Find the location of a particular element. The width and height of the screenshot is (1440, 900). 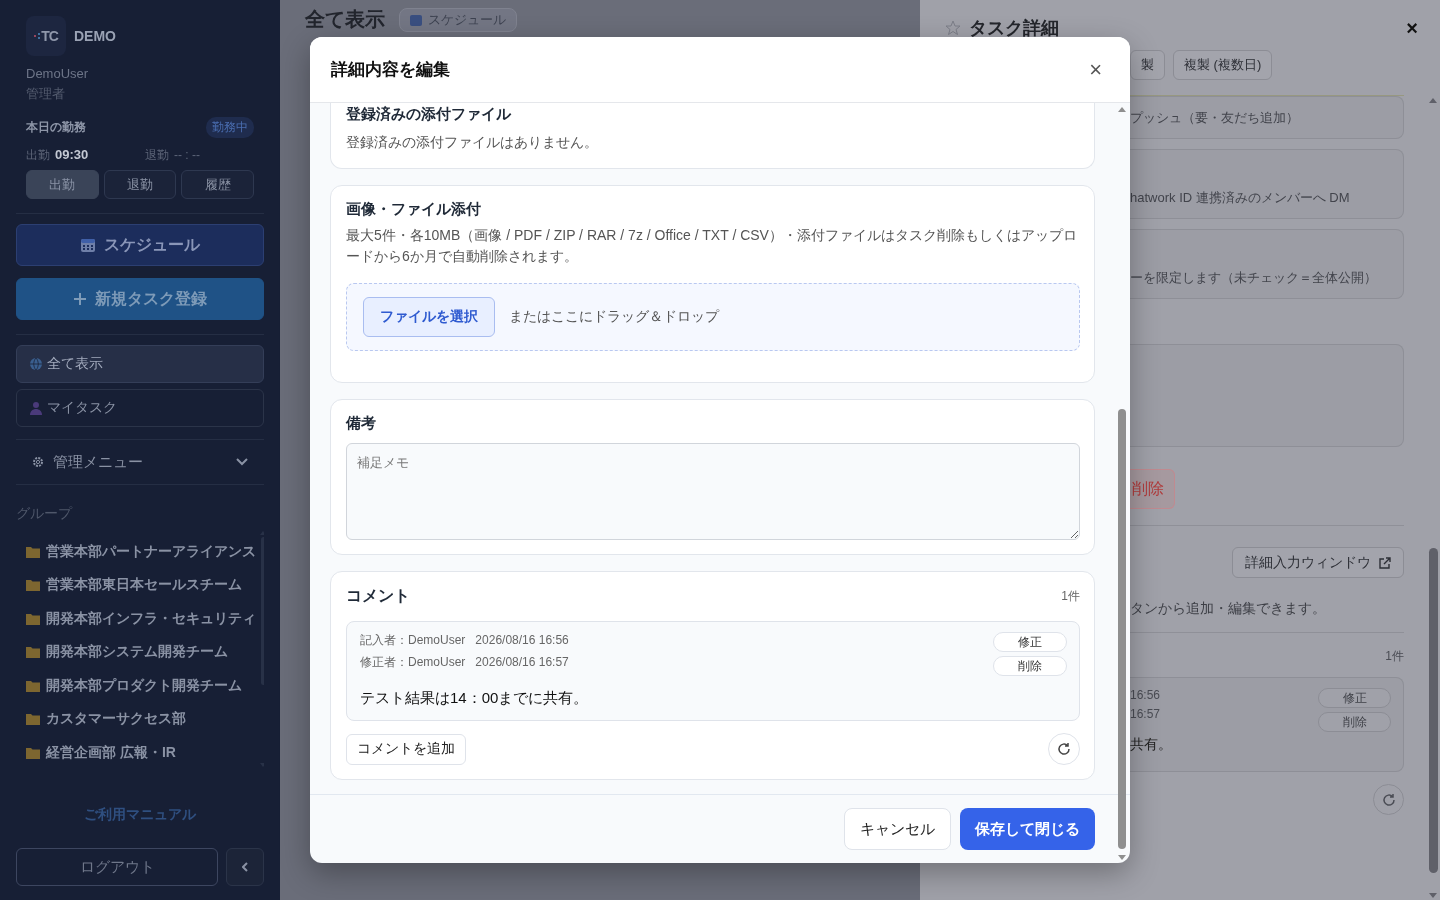

section-title: 画像・ファイル添付 is located at coordinates (414, 209).